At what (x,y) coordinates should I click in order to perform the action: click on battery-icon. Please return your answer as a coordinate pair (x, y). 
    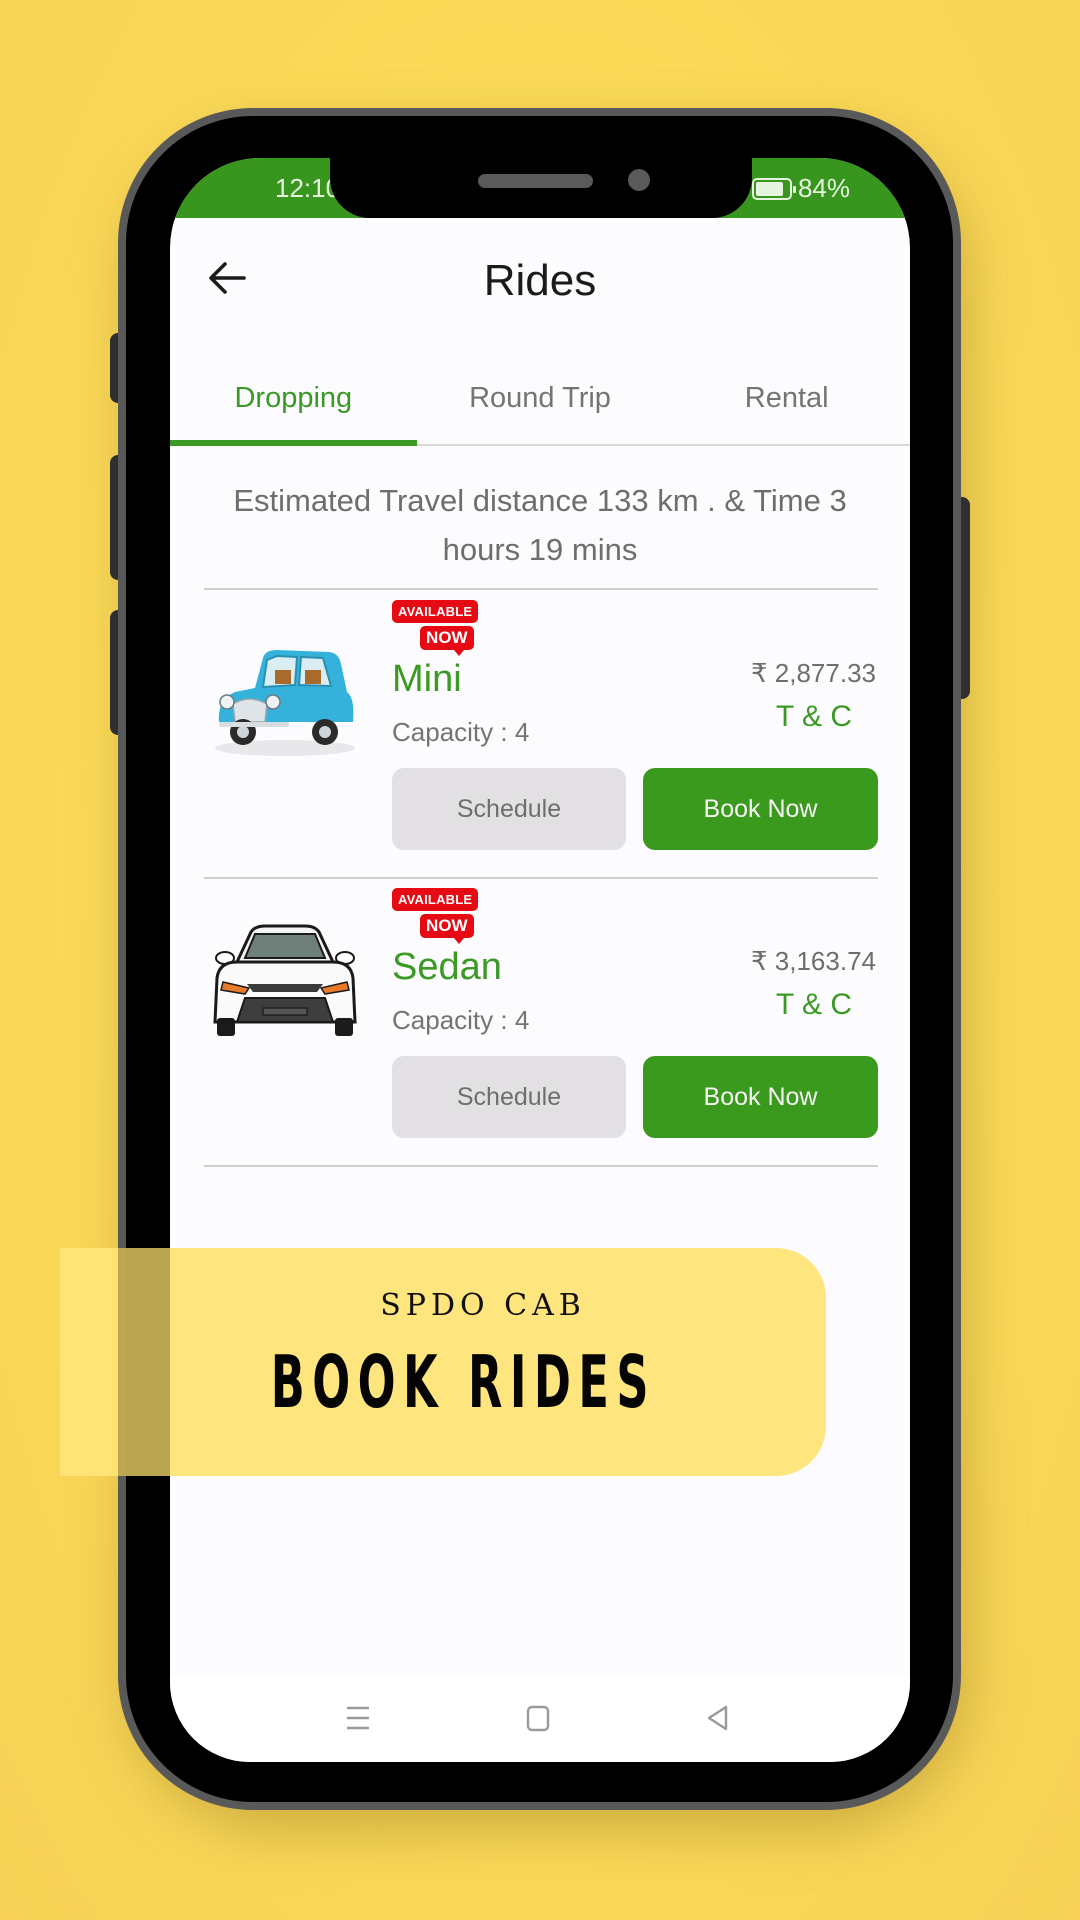
    Looking at the image, I should click on (773, 188).